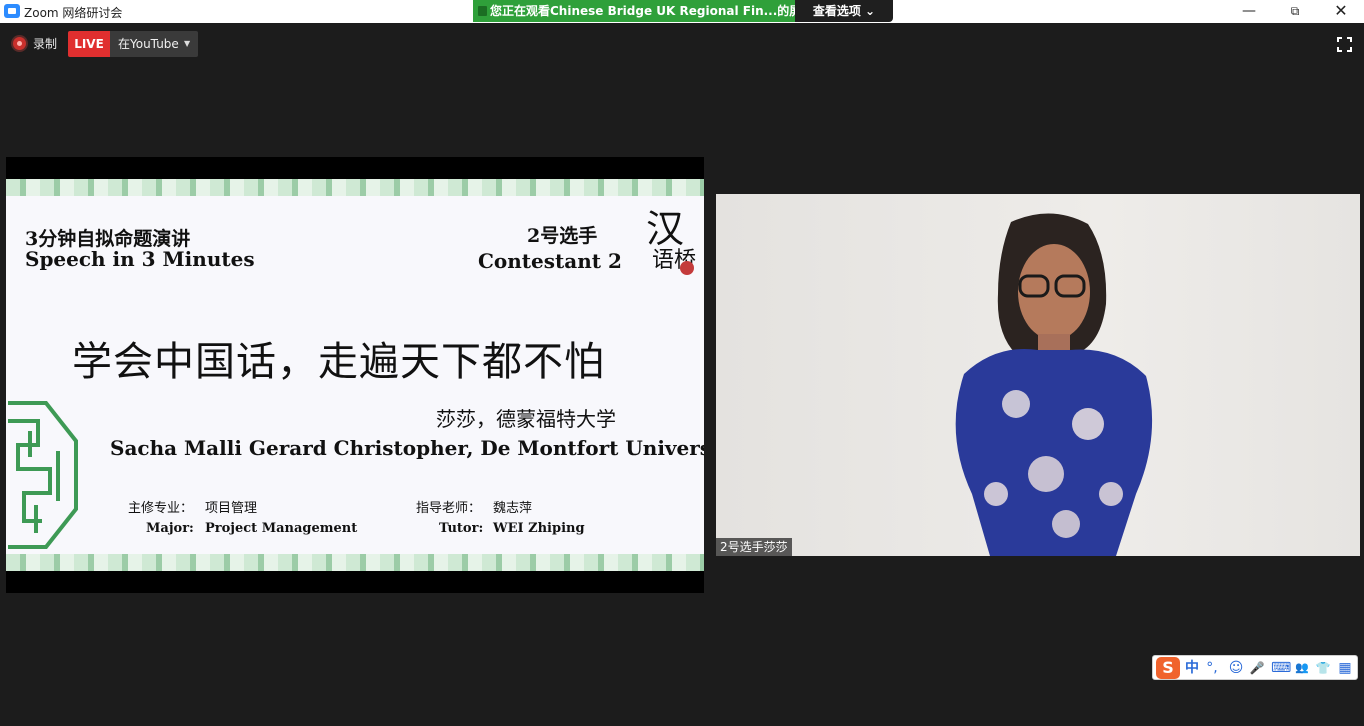  Describe the element at coordinates (562, 236) in the screenshot. I see `contestant-number-cn: 2号选手` at that location.